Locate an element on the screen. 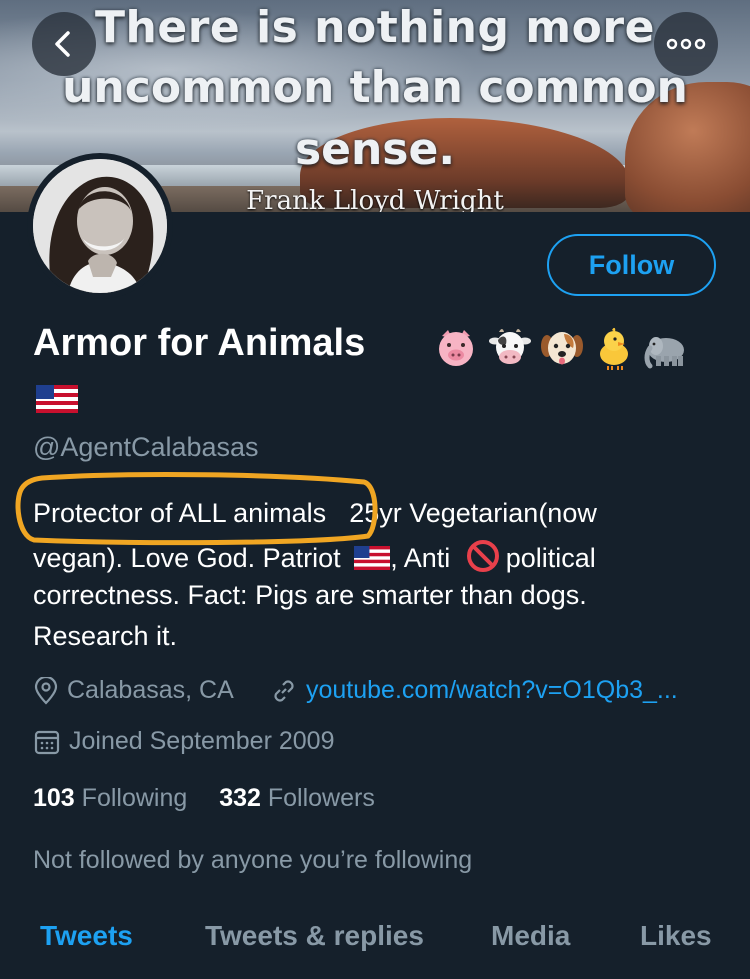 The width and height of the screenshot is (750, 979). avatar-image is located at coordinates (100, 226).